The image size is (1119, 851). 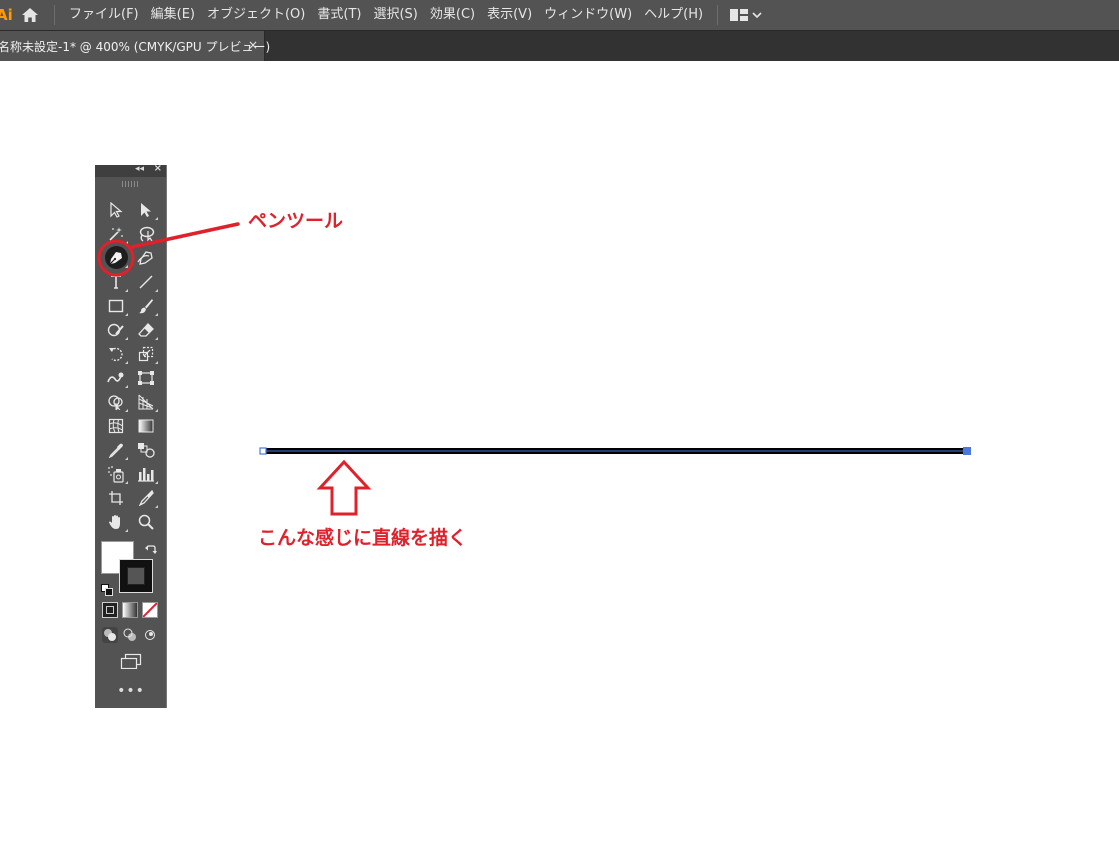 I want to click on line-end-anchor, so click(x=967, y=451).